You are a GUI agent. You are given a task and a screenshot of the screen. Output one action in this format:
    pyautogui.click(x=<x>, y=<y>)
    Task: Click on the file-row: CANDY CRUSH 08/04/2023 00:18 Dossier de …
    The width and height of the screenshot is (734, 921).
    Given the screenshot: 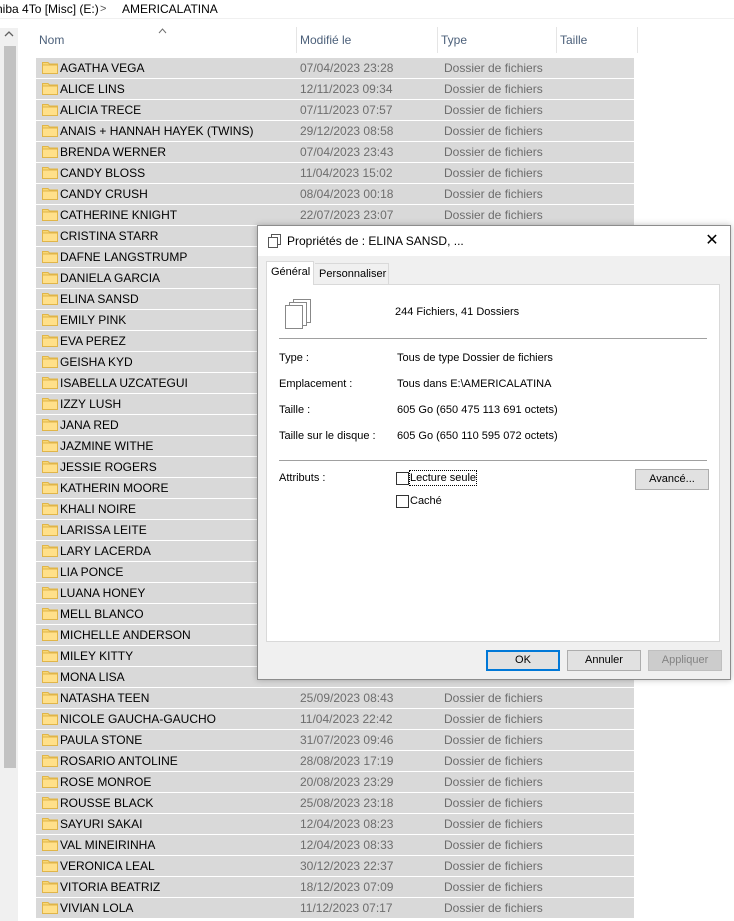 What is the action you would take?
    pyautogui.click(x=335, y=194)
    